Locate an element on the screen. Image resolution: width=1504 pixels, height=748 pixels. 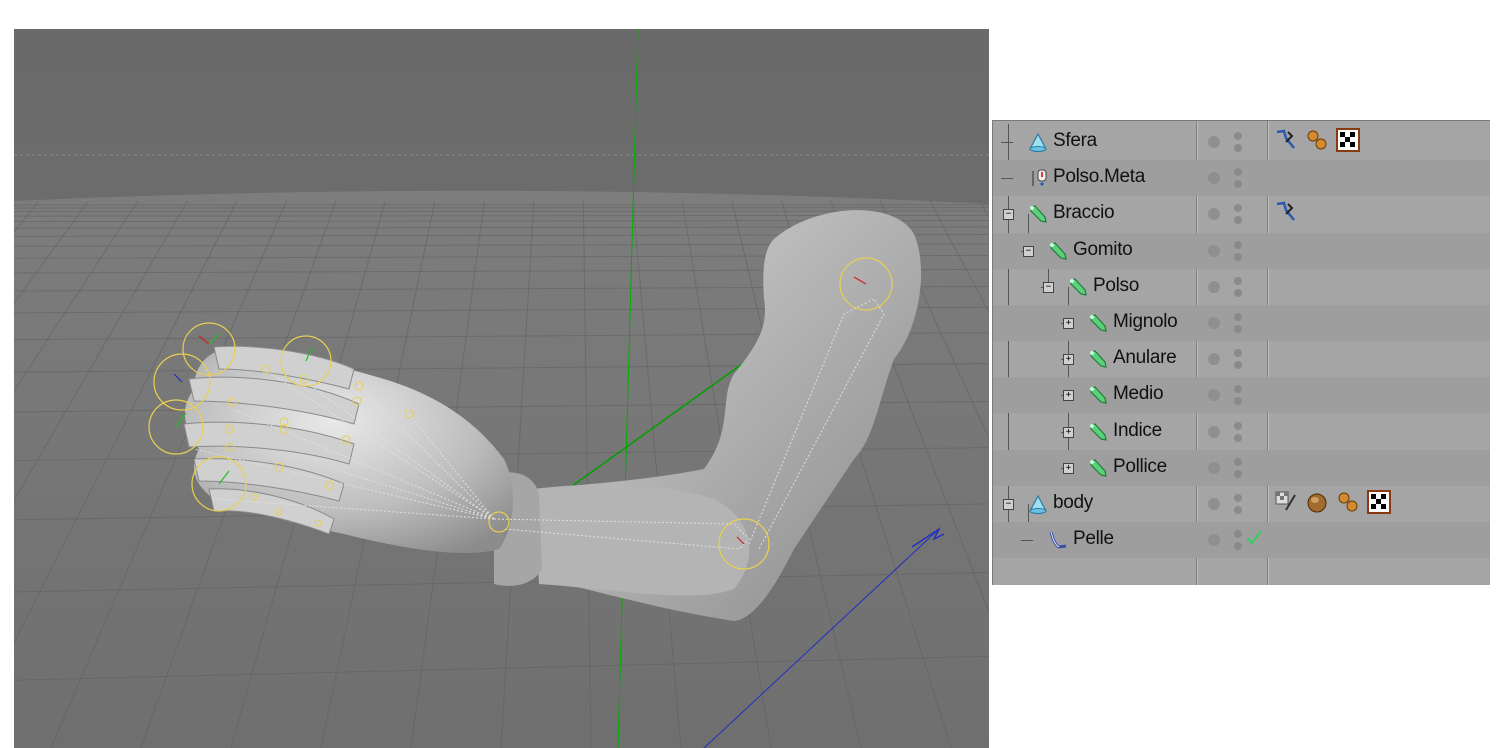
object-row-polso-meta: Polso.Meta is located at coordinates (1241, 178).